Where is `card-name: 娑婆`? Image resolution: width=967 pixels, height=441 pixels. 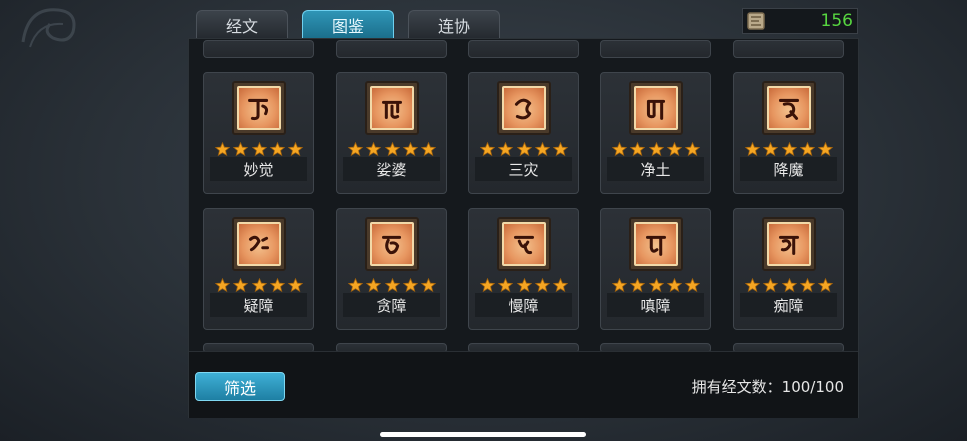
card-name: 娑婆 is located at coordinates (391, 169).